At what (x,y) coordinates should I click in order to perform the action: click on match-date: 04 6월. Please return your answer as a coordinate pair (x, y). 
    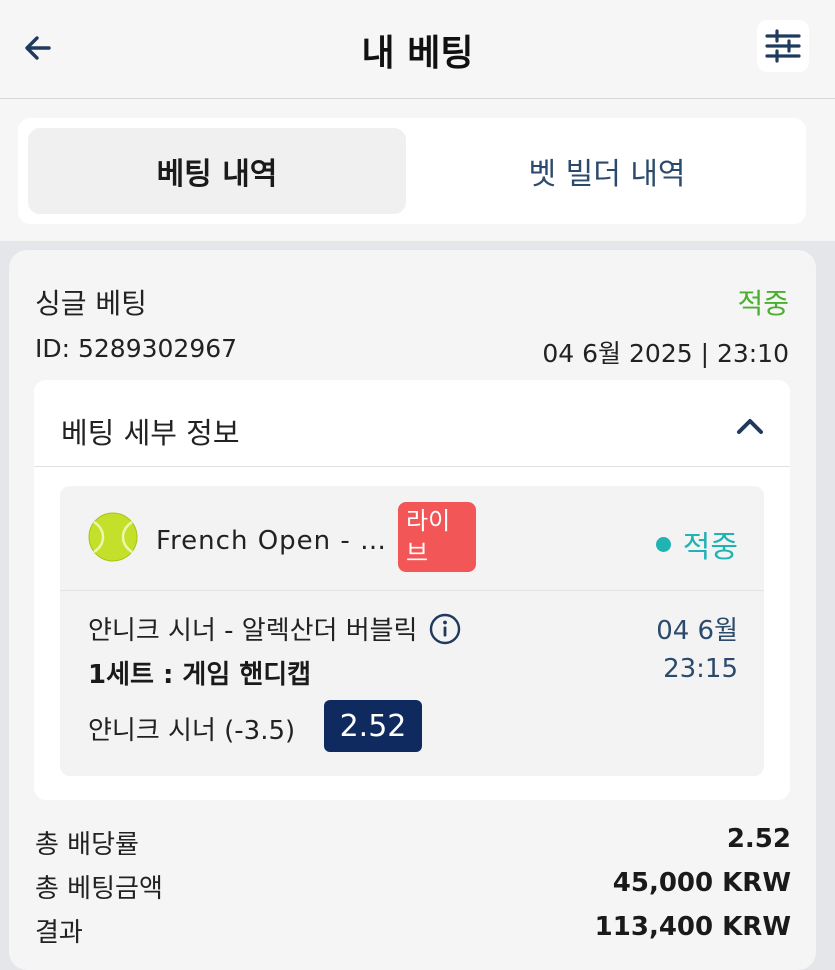
    Looking at the image, I should click on (697, 631).